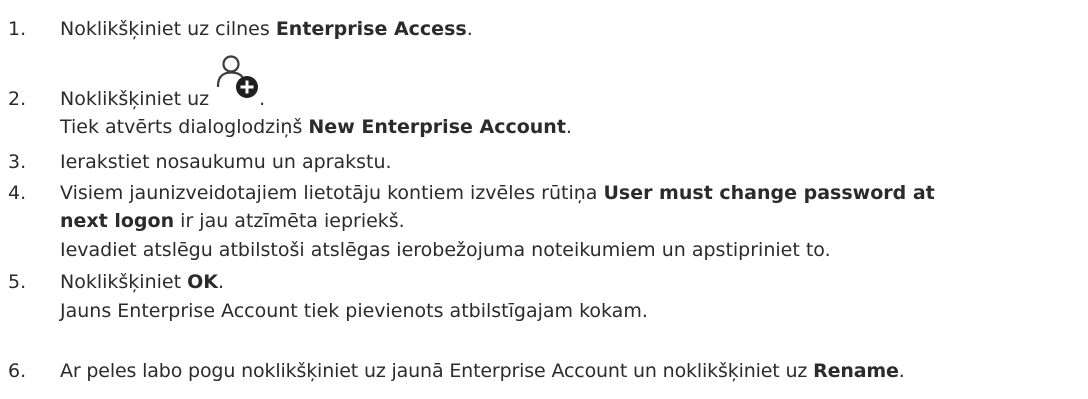 This screenshot has height=399, width=1088. What do you see at coordinates (17, 371) in the screenshot?
I see `step-number: 6.` at bounding box center [17, 371].